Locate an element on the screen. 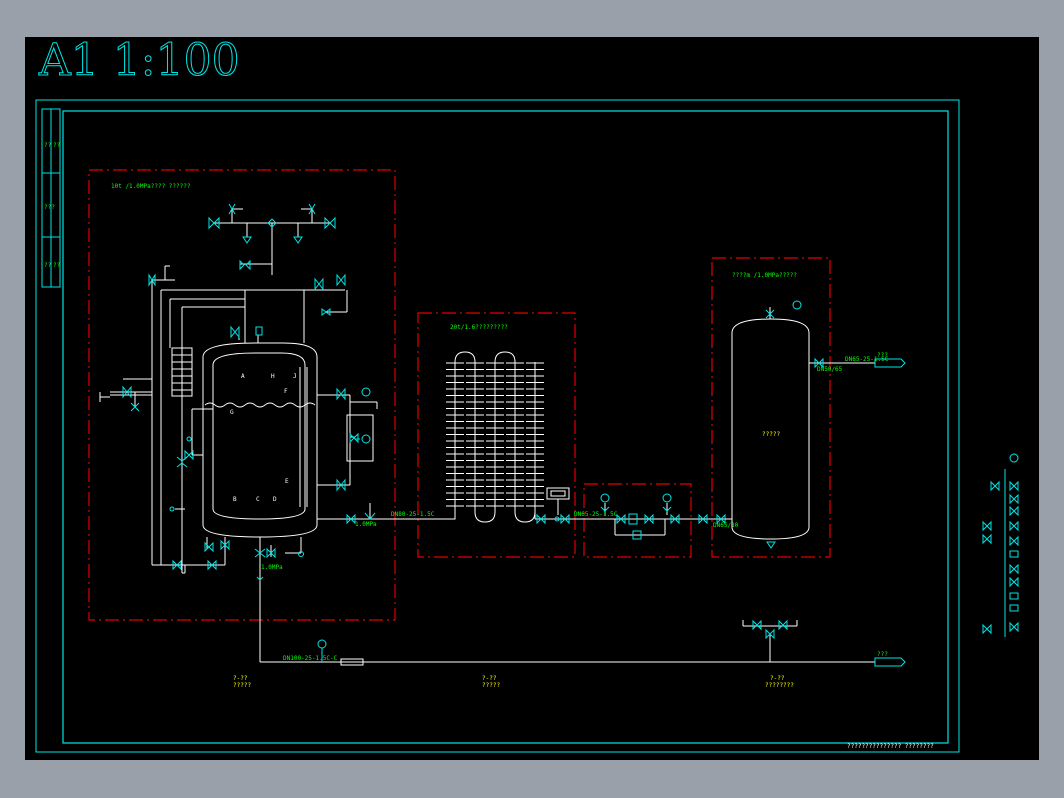  bottom-main-piping is located at coordinates (567, 643).